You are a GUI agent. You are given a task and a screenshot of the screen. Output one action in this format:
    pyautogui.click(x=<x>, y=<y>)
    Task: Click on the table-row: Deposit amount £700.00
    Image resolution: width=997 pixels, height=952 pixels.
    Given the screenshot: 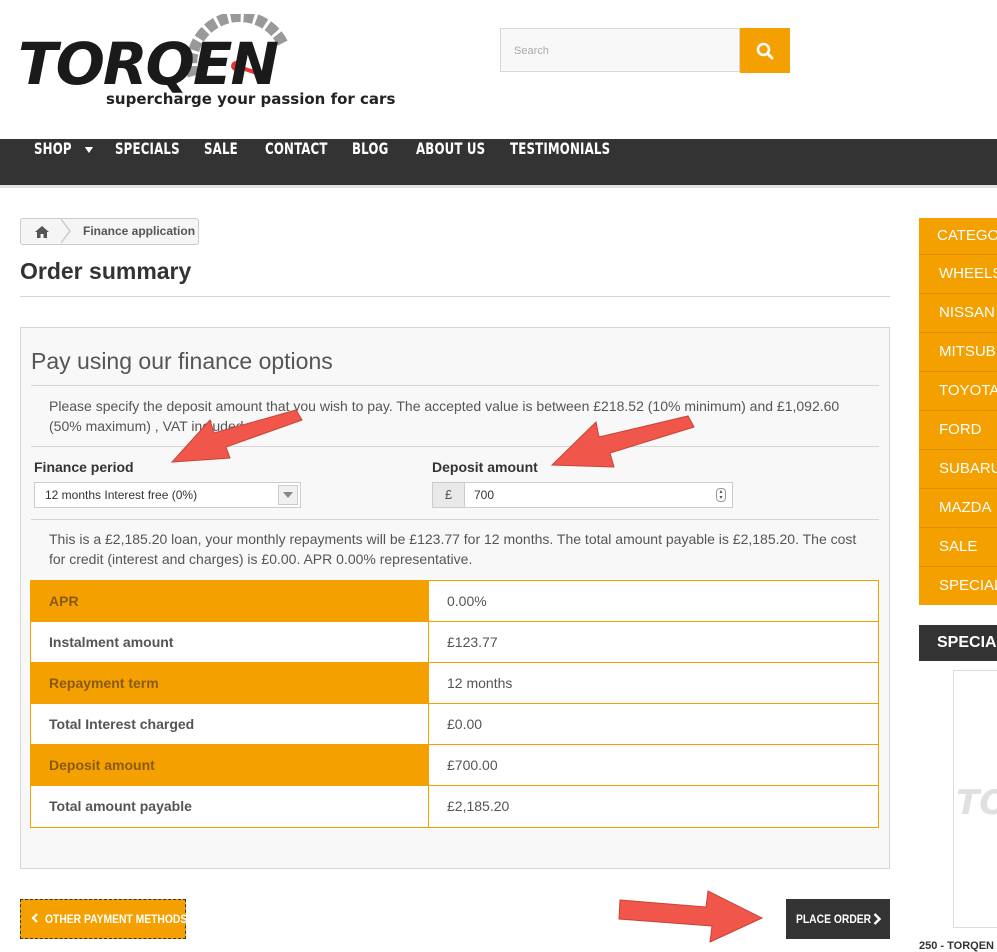 What is the action you would take?
    pyautogui.click(x=454, y=765)
    